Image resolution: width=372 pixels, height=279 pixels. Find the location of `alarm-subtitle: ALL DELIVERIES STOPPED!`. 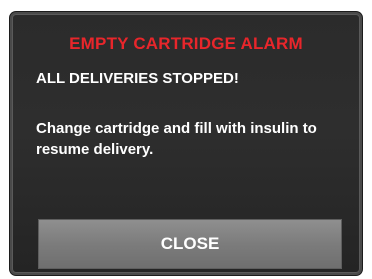

alarm-subtitle: ALL DELIVERIES STOPPED! is located at coordinates (137, 78).